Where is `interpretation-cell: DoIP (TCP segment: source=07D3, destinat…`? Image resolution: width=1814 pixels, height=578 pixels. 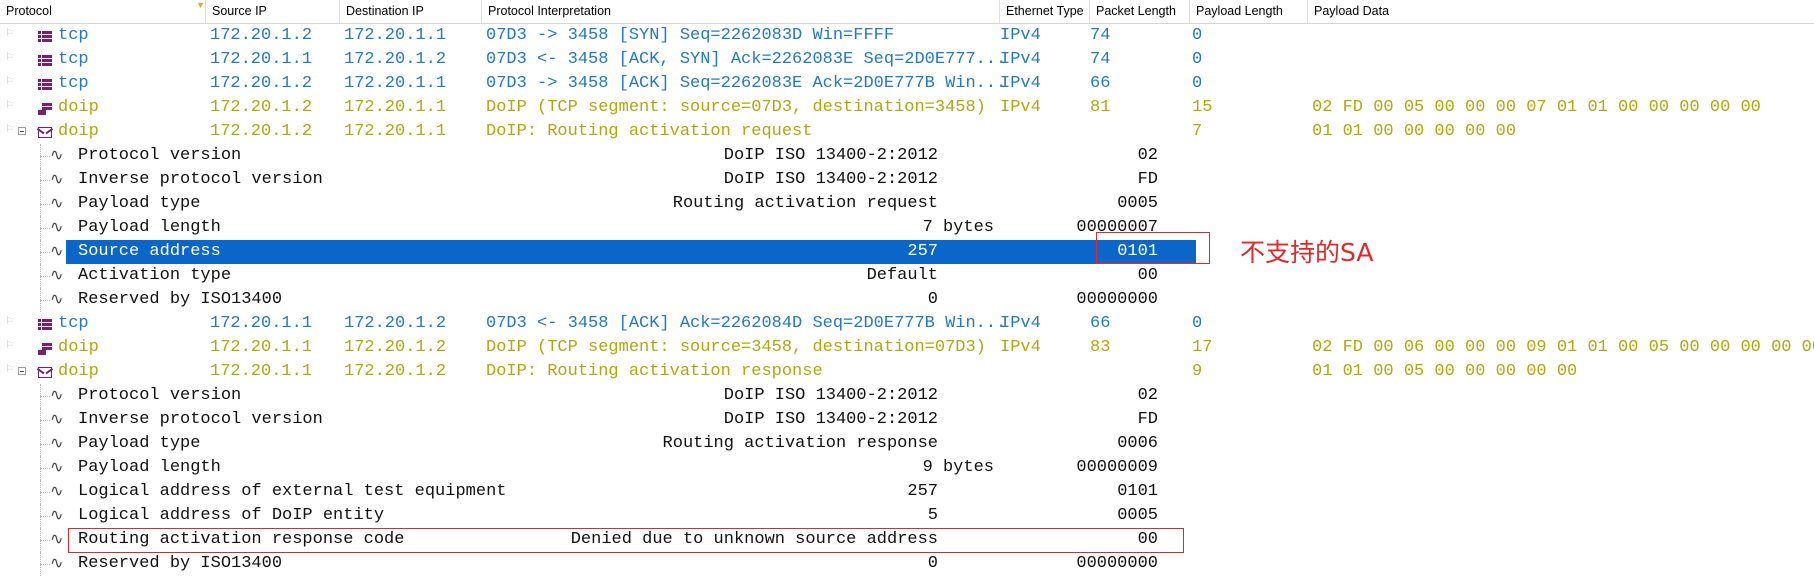
interpretation-cell: DoIP (TCP segment: source=07D3, destinat… is located at coordinates (736, 107).